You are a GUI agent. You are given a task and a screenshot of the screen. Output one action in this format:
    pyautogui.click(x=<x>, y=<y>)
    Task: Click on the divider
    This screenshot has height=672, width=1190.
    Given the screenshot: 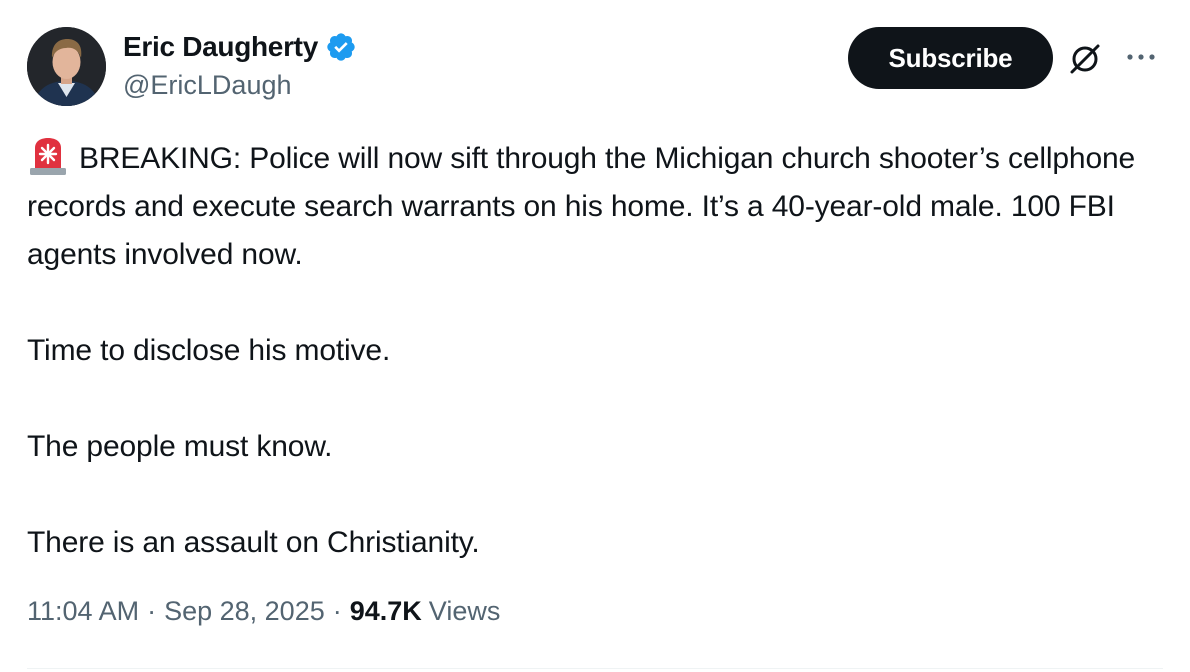 What is the action you would take?
    pyautogui.click(x=595, y=668)
    